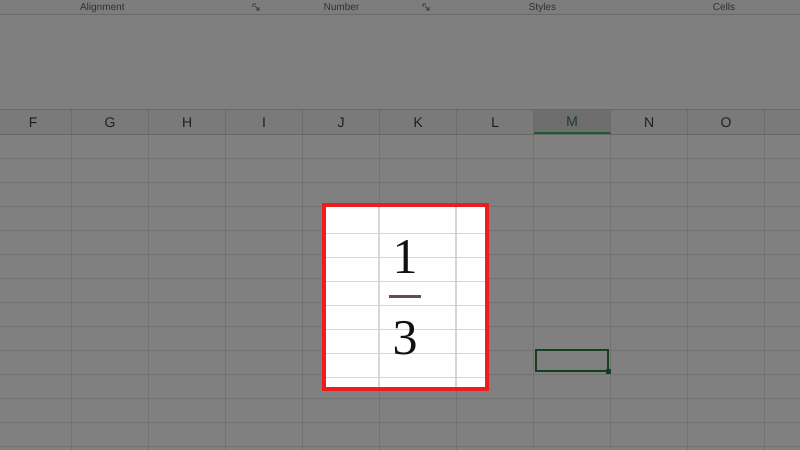  I want to click on column-header: K, so click(418, 122).